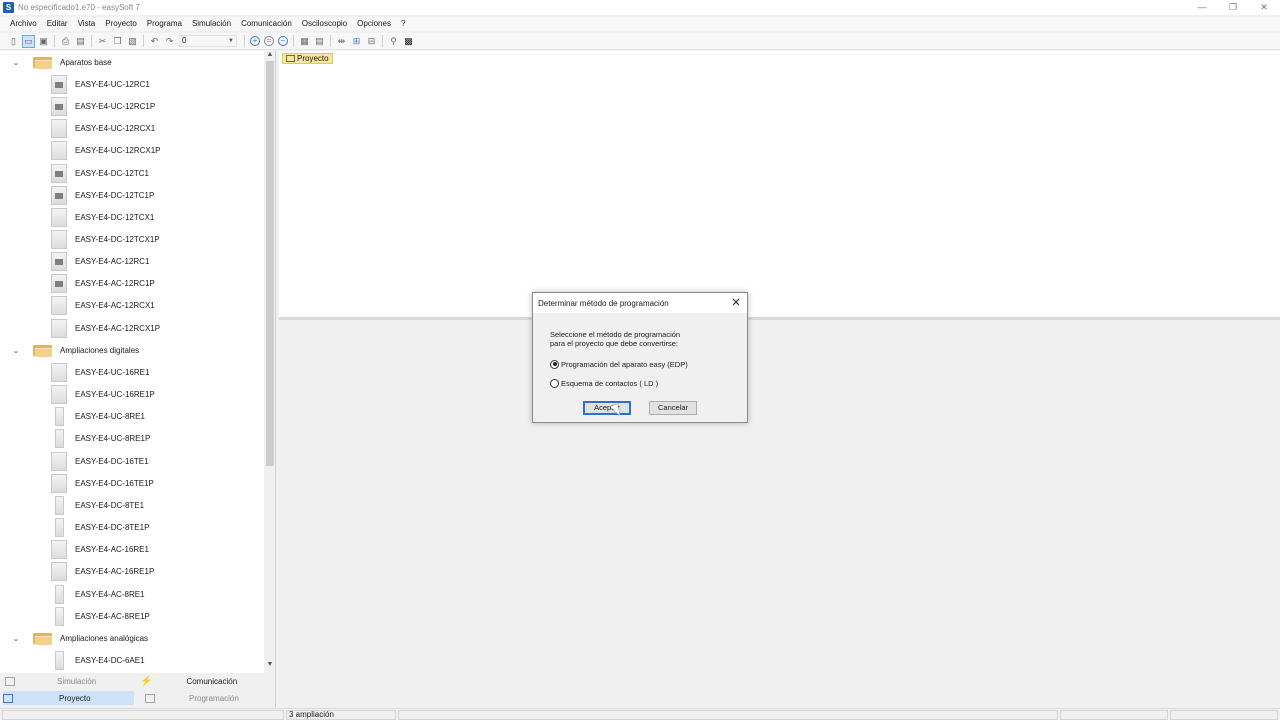 The height and width of the screenshot is (720, 1280). I want to click on item-label: EASY-E4-AC-16RE1, so click(112, 549).